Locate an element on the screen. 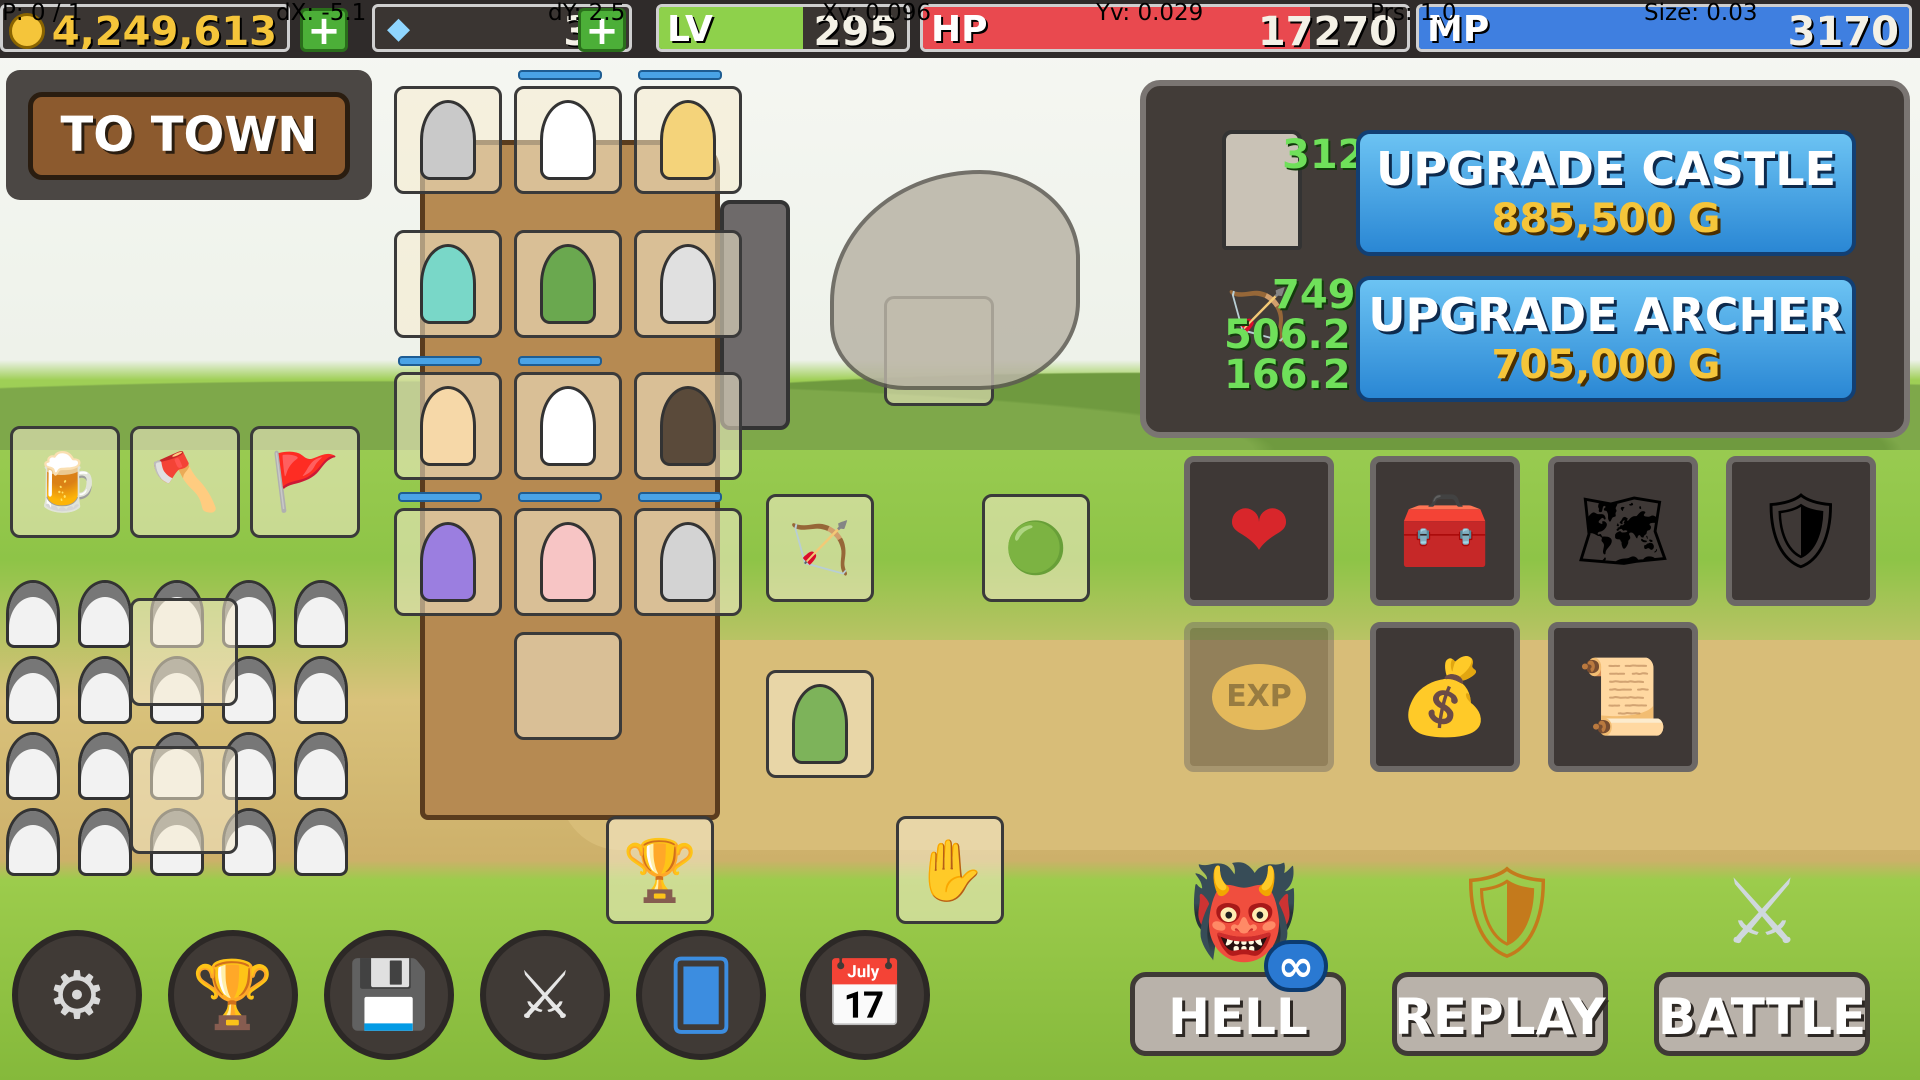  hero-slot-goblin is located at coordinates (568, 284).